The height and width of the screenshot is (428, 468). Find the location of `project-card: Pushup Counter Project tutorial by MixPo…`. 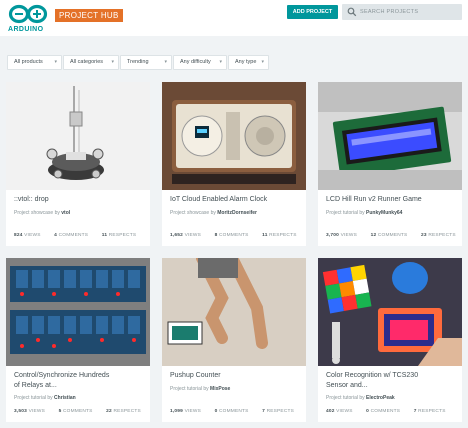

project-card: Pushup Counter Project tutorial by MixPo… is located at coordinates (234, 340).